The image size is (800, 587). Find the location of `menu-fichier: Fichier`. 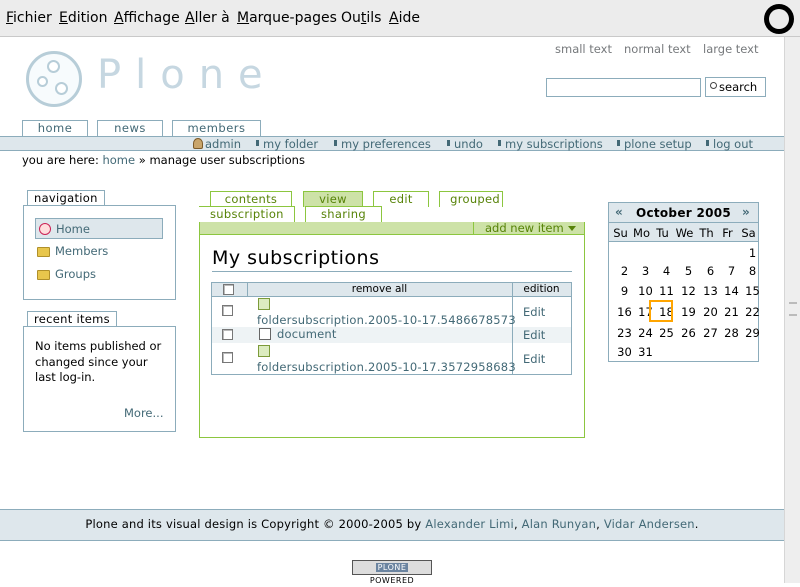

menu-fichier: Fichier is located at coordinates (29, 18).